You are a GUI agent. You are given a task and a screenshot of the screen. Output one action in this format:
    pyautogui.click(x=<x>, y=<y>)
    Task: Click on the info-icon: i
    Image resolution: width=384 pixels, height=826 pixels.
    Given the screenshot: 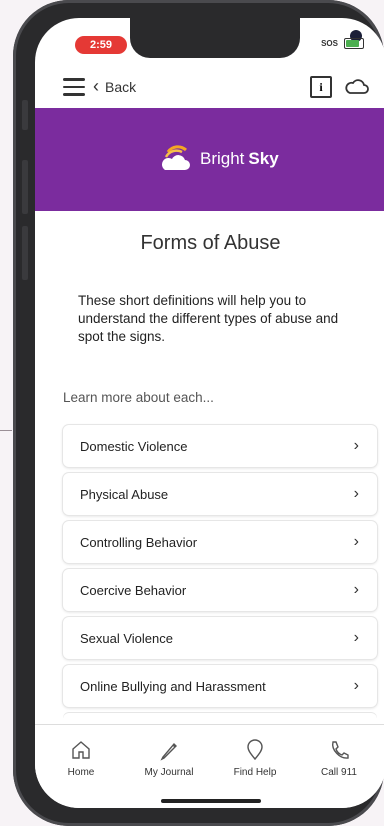 What is the action you would take?
    pyautogui.click(x=321, y=87)
    